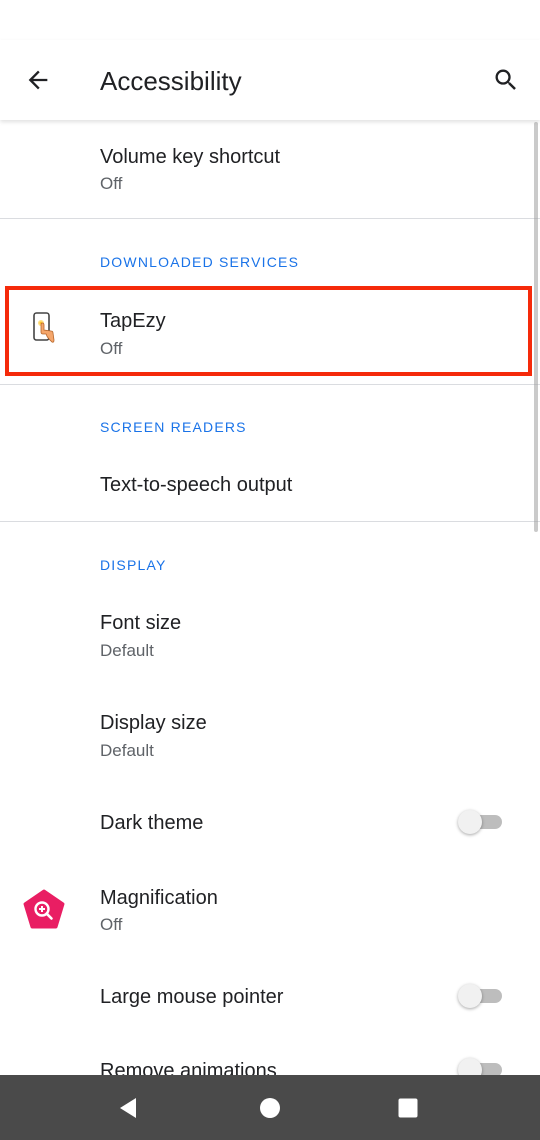  What do you see at coordinates (200, 262) in the screenshot?
I see `section-header-downloaded-services: DOWNLOADED SERVICES` at bounding box center [200, 262].